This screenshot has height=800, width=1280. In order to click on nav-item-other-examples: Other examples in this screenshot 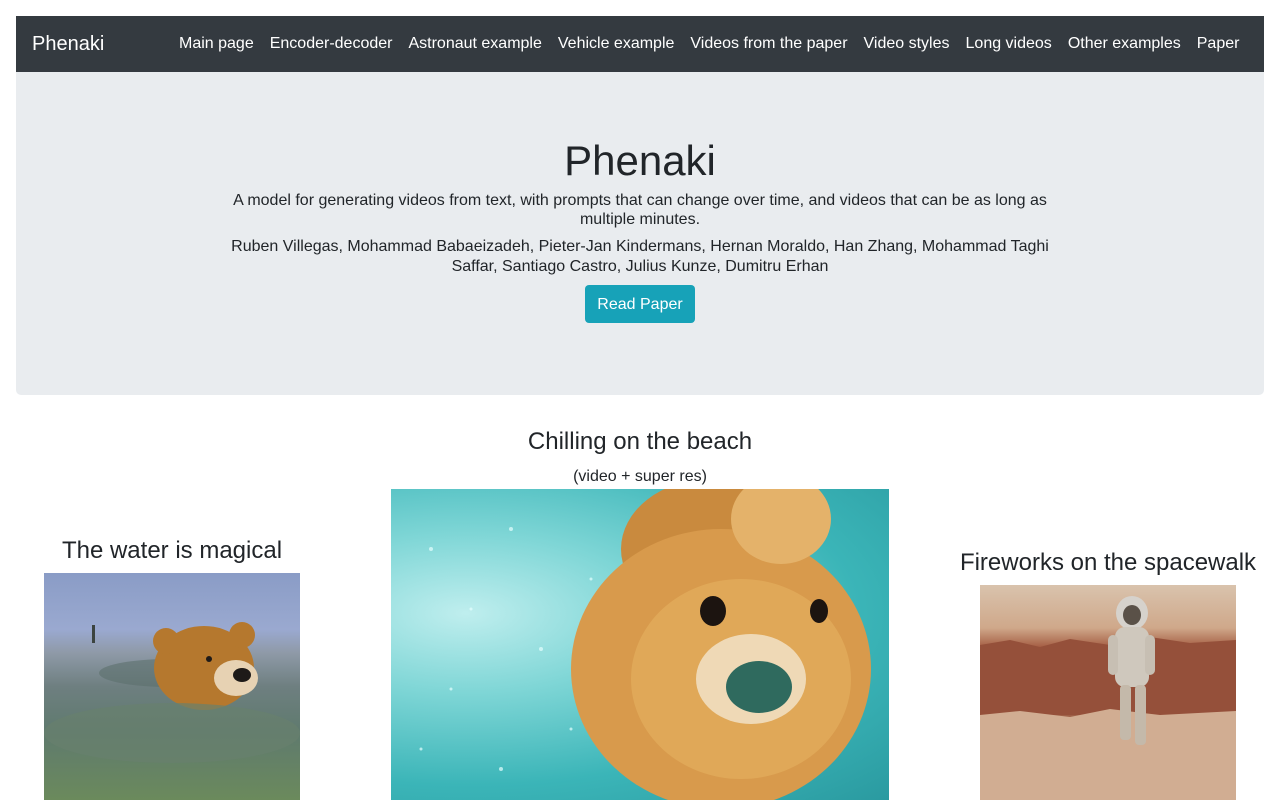, I will do `click(1124, 44)`.